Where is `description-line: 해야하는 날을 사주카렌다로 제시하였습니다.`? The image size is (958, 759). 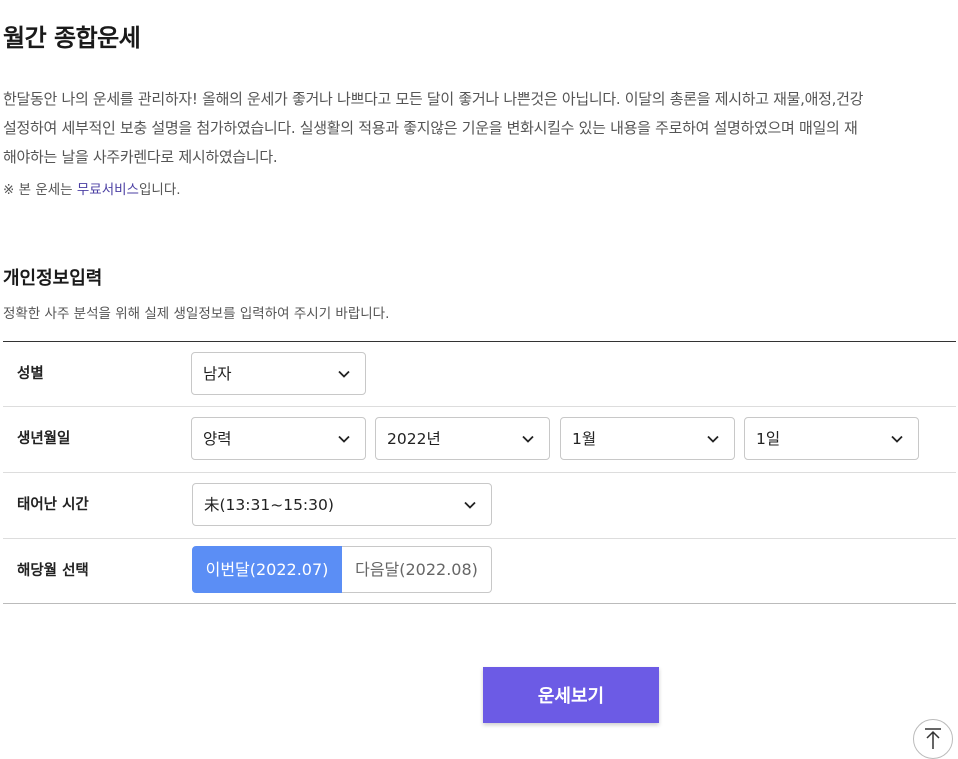
description-line: 해야하는 날을 사주카렌다로 제시하였습니다. is located at coordinates (140, 157).